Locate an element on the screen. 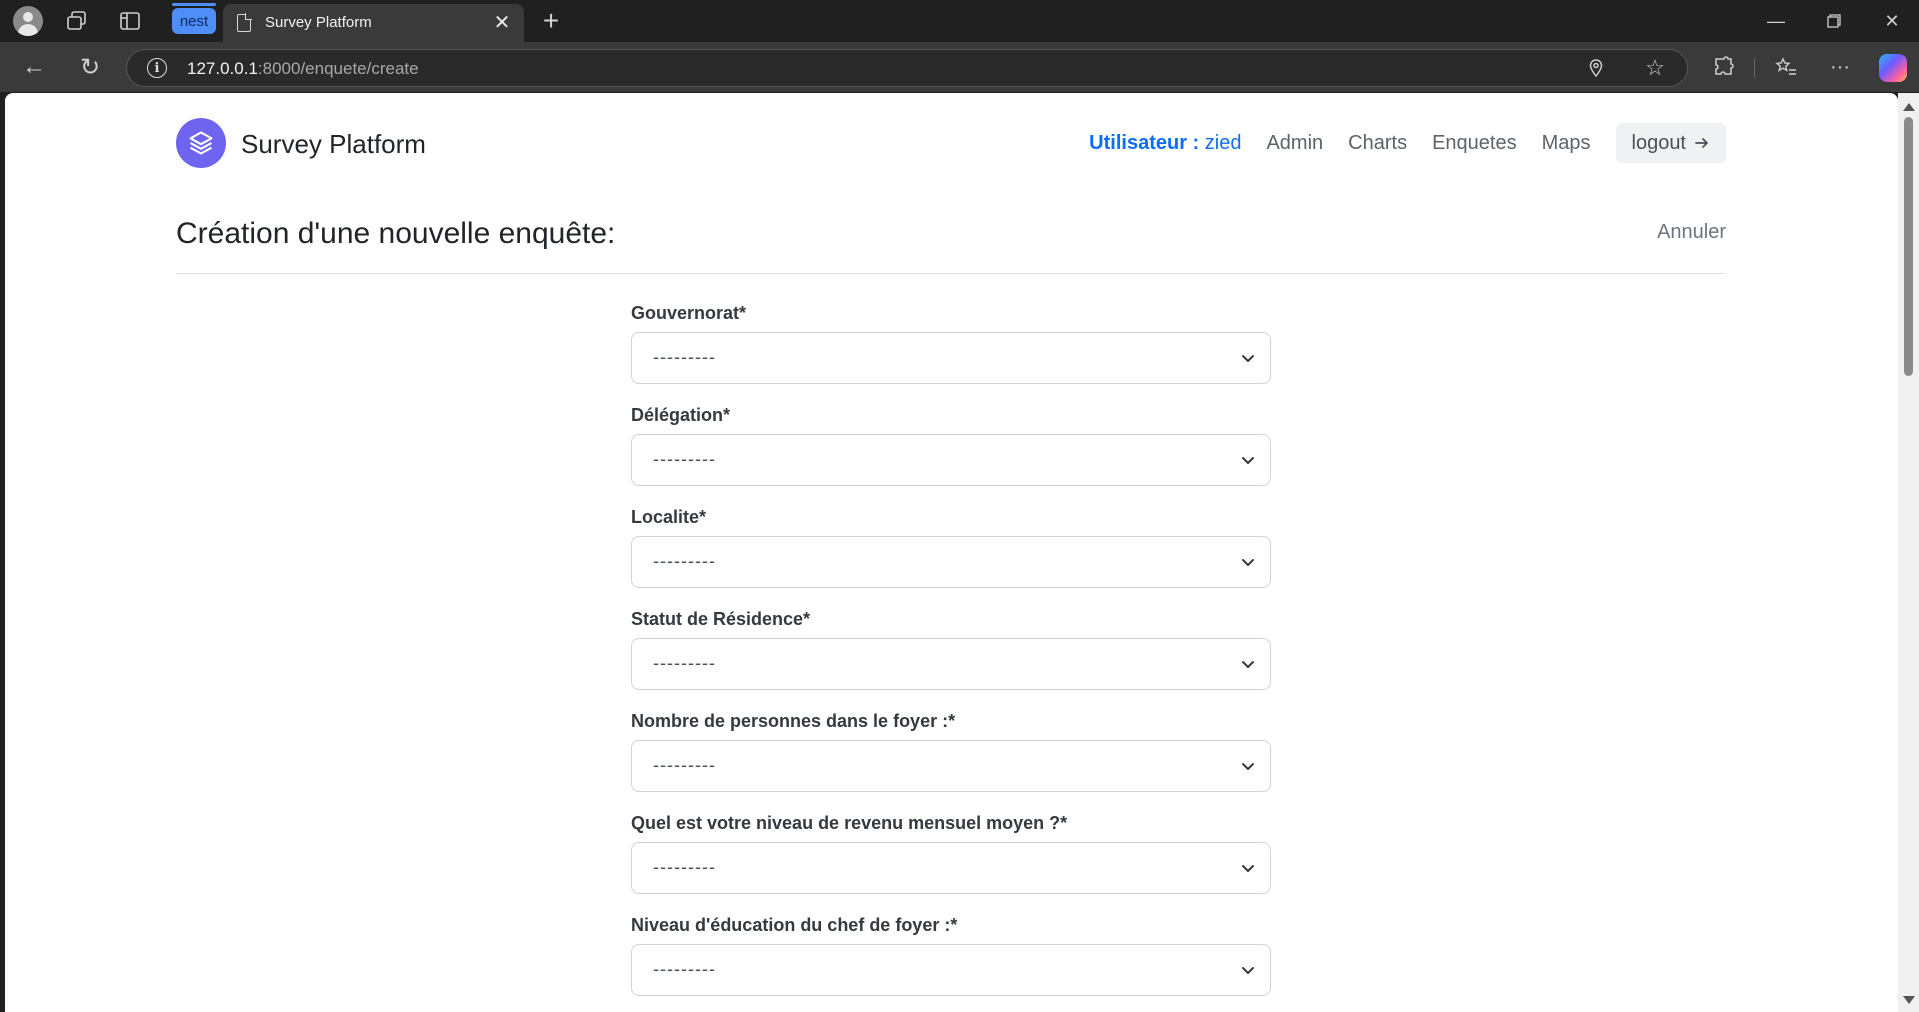 Image resolution: width=1919 pixels, height=1012 pixels. page-icon is located at coordinates (244, 22).